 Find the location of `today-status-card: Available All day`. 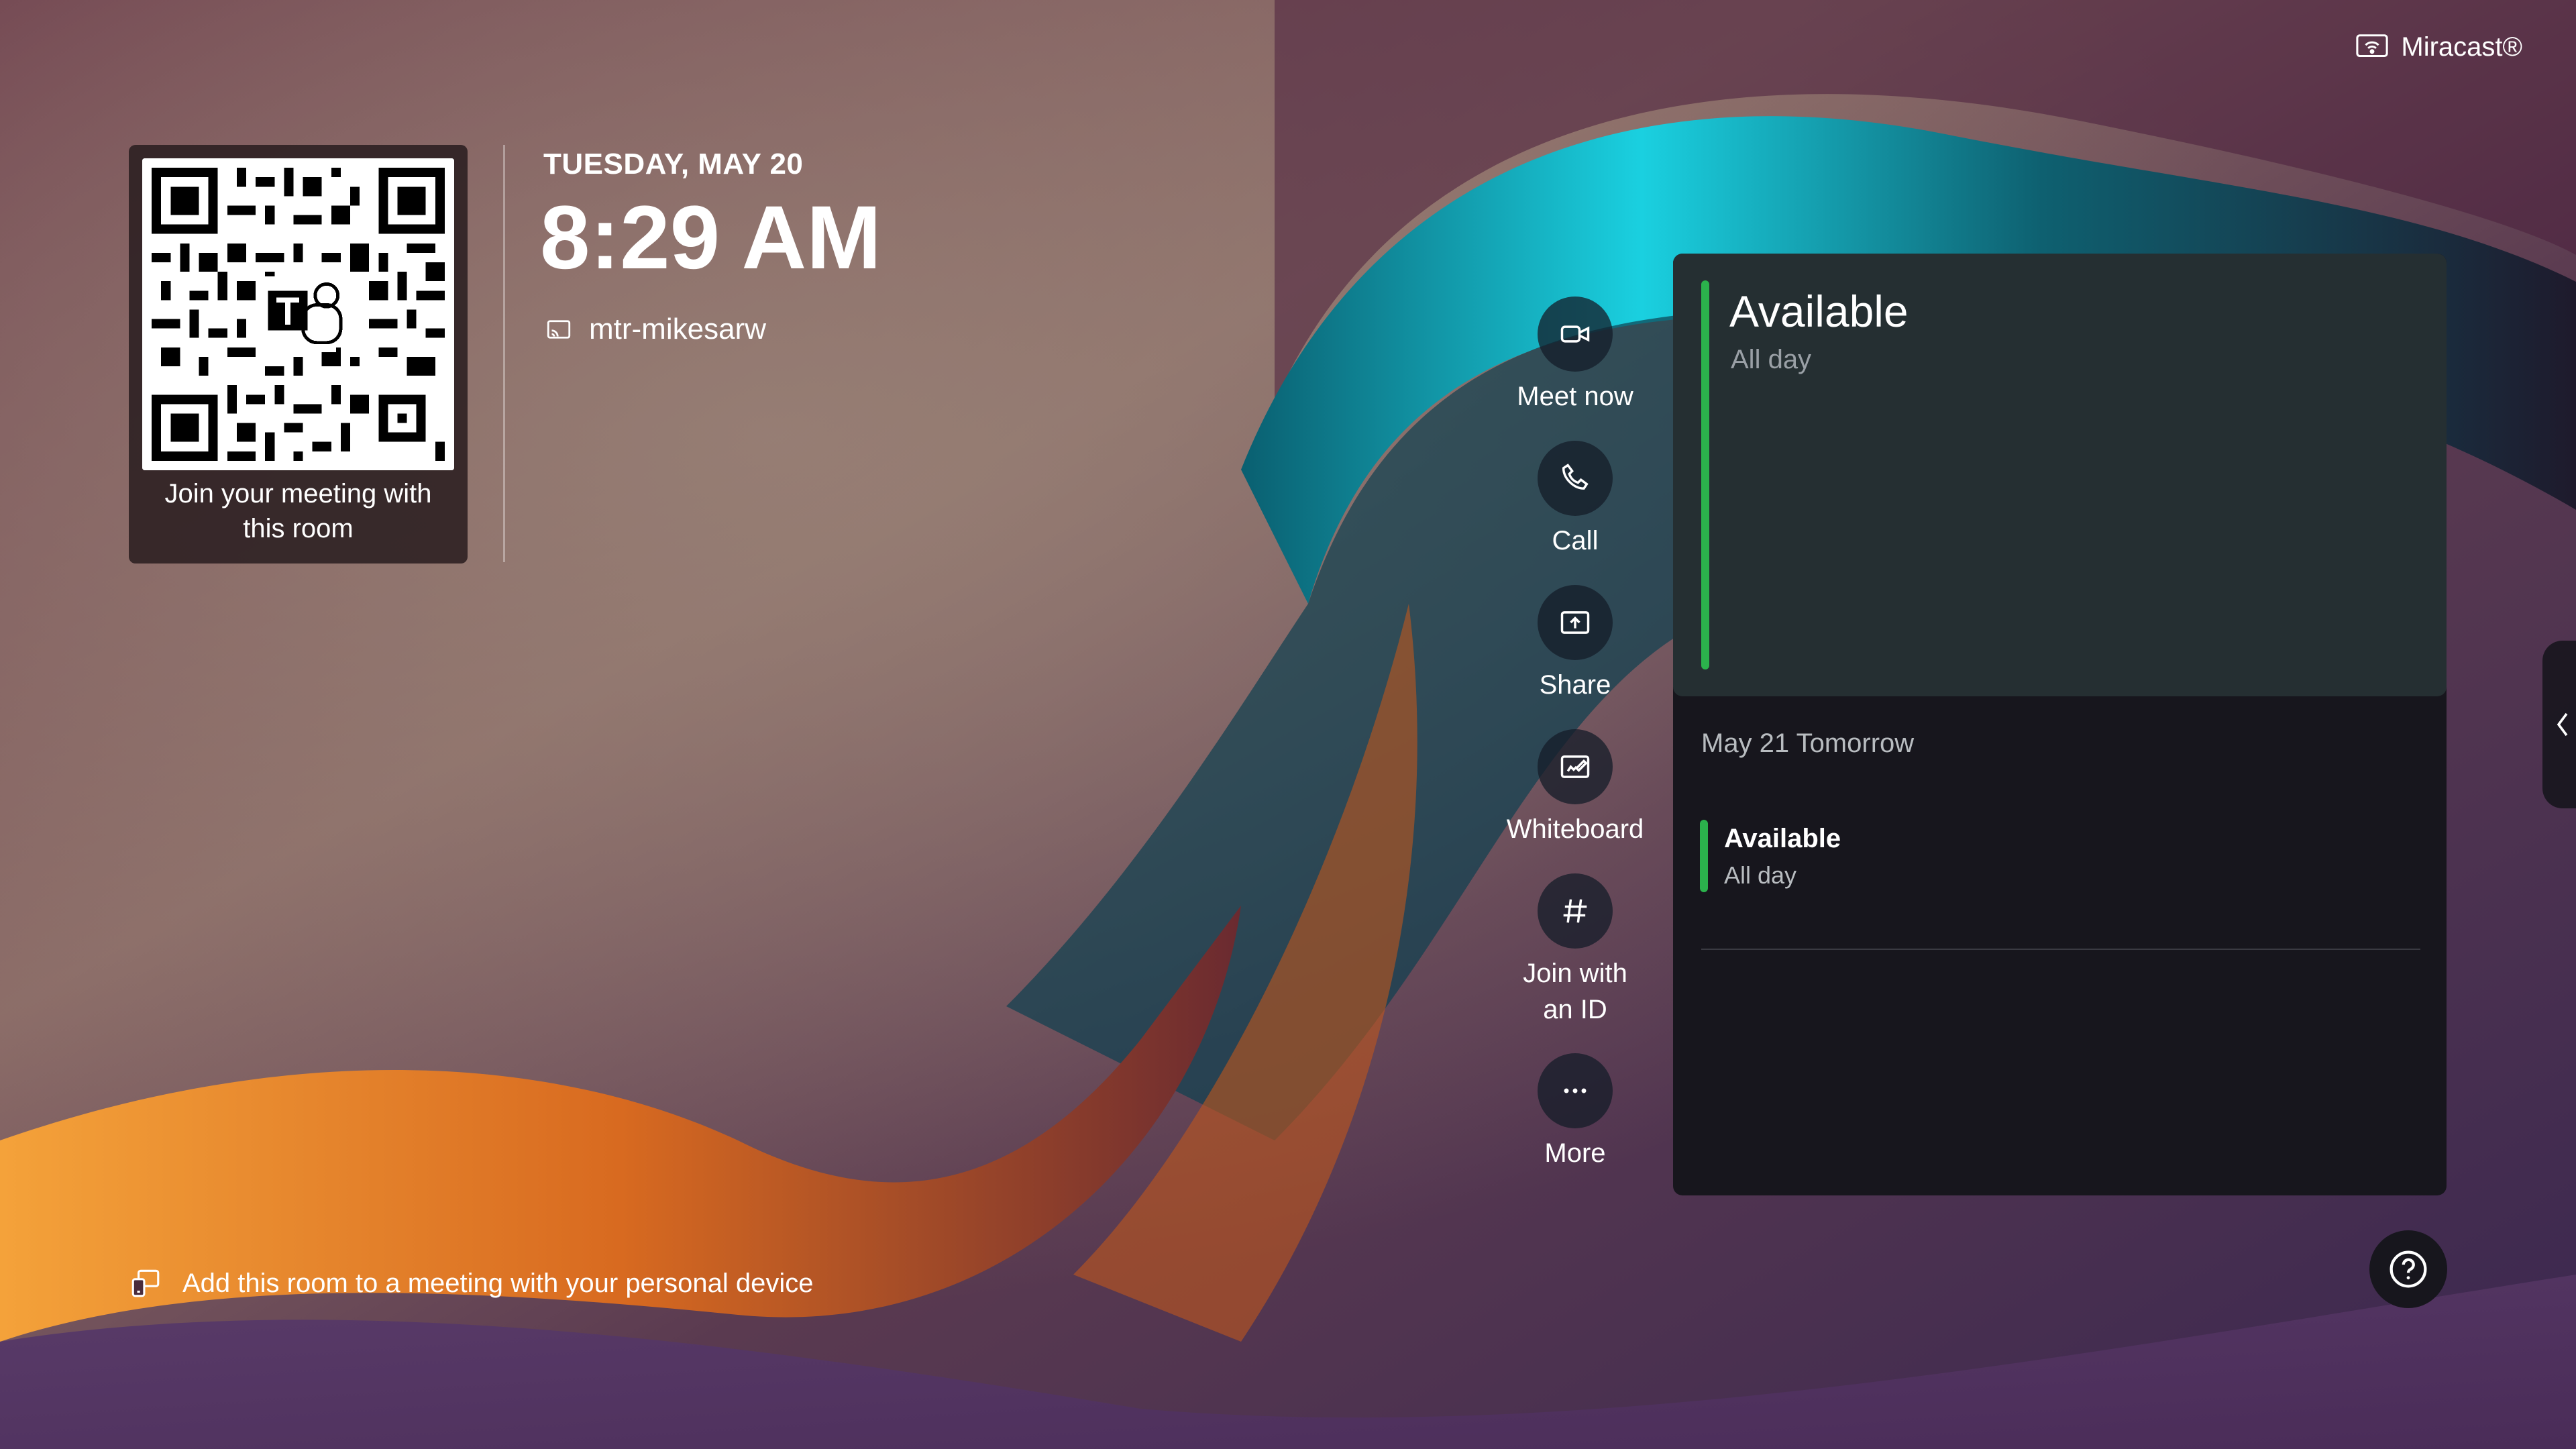

today-status-card: Available All day is located at coordinates (2060, 475).